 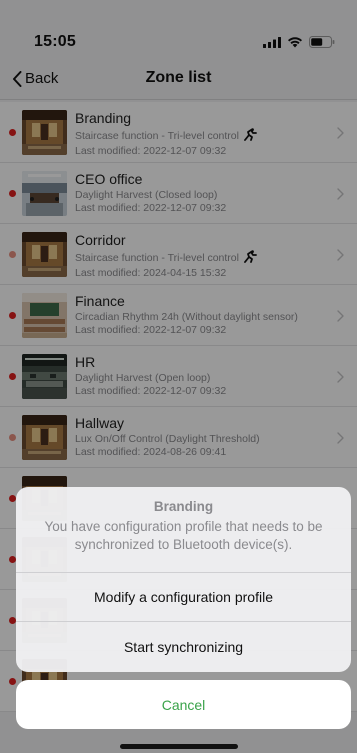 What do you see at coordinates (183, 597) in the screenshot?
I see `modify-profile-button: Modify a configuration profile` at bounding box center [183, 597].